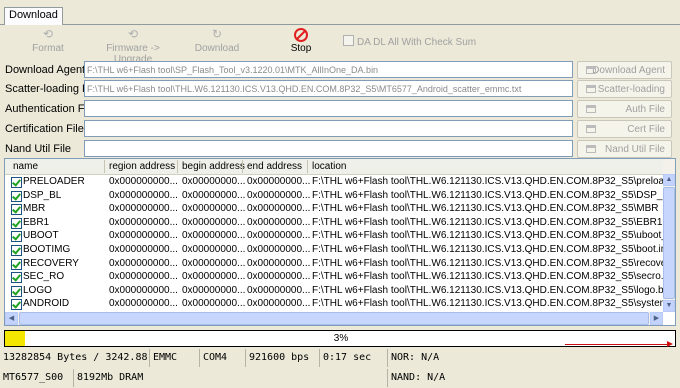 The width and height of the screenshot is (680, 388). I want to click on cert-file-button: Cert File, so click(624, 129).